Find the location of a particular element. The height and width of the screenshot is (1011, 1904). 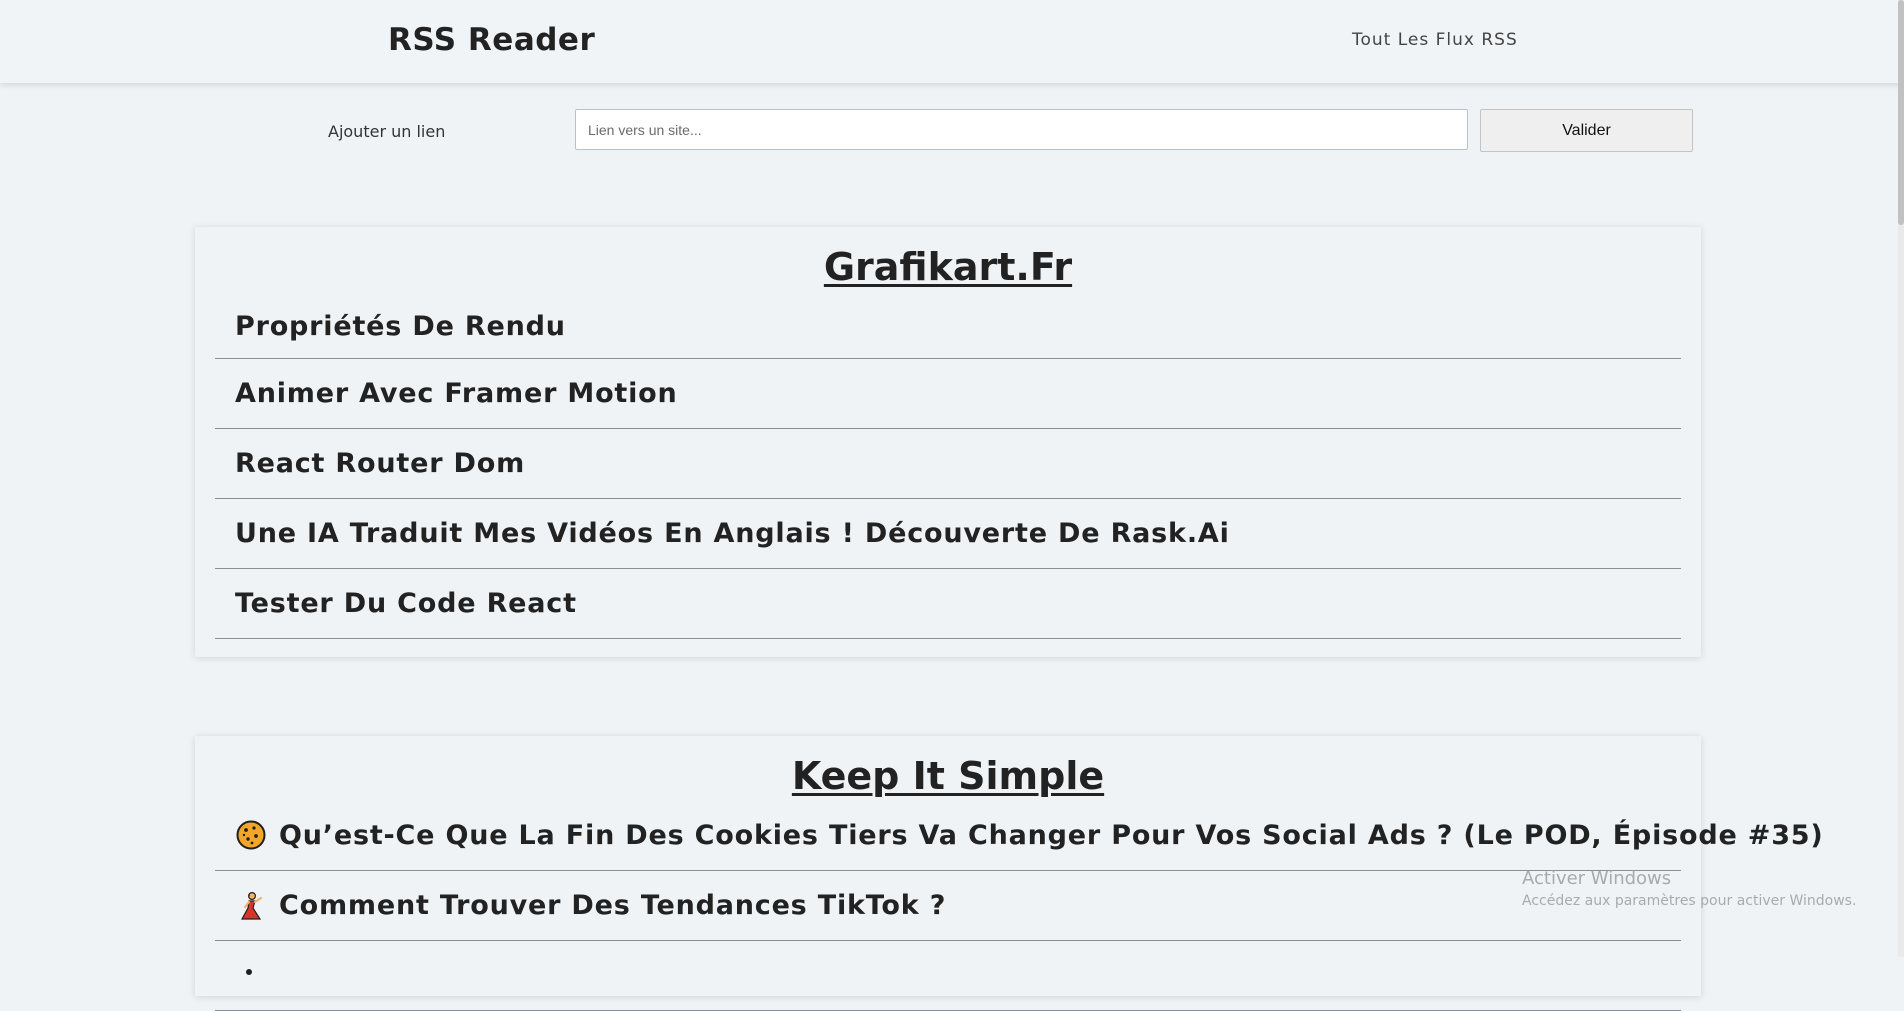

feed-item-title: React Router Dom is located at coordinates (380, 463).